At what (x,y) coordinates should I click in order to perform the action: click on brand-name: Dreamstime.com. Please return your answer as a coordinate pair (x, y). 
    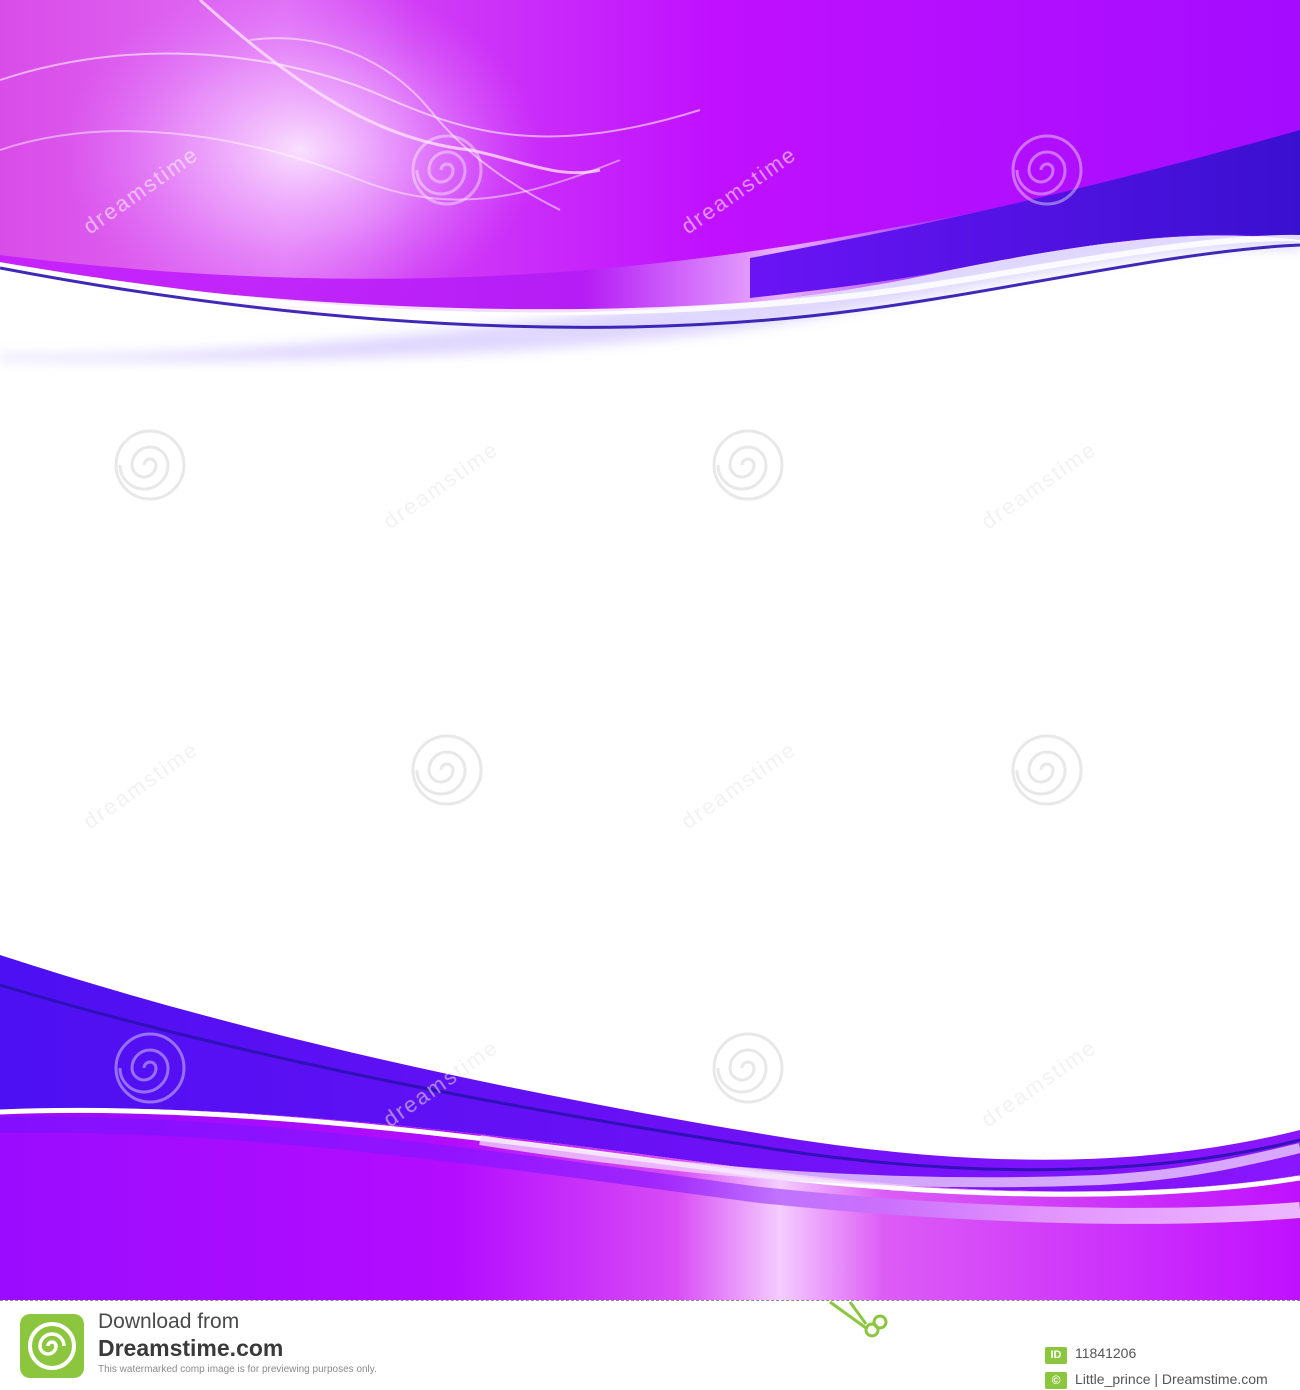
    Looking at the image, I should click on (190, 1348).